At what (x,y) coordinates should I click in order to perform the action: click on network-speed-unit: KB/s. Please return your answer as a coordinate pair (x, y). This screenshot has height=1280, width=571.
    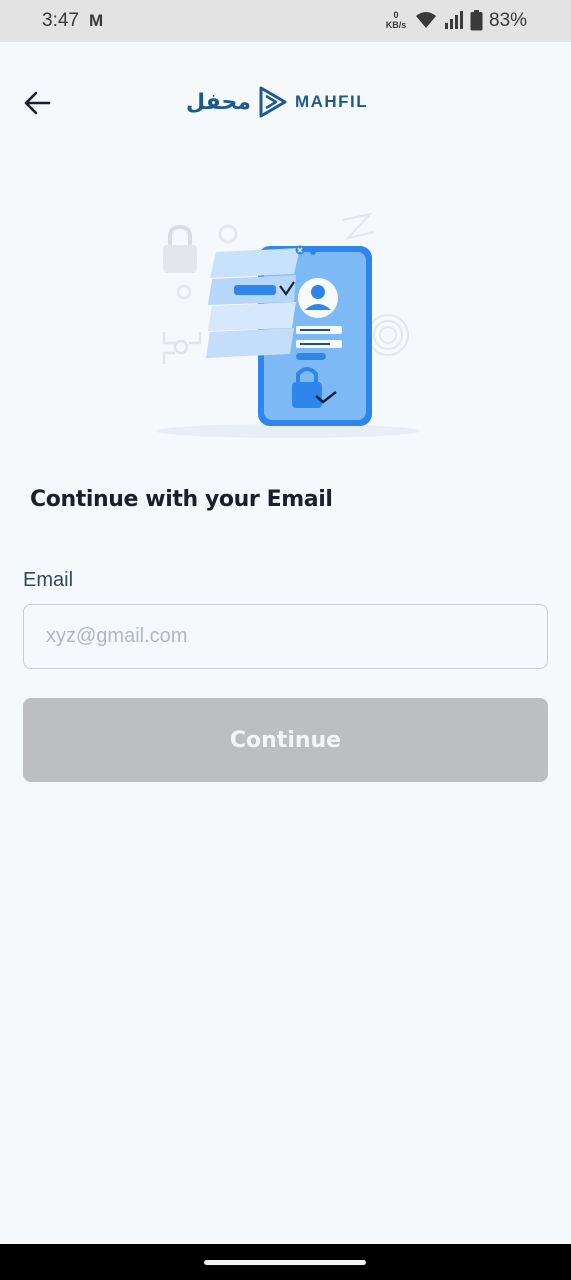
    Looking at the image, I should click on (396, 25).